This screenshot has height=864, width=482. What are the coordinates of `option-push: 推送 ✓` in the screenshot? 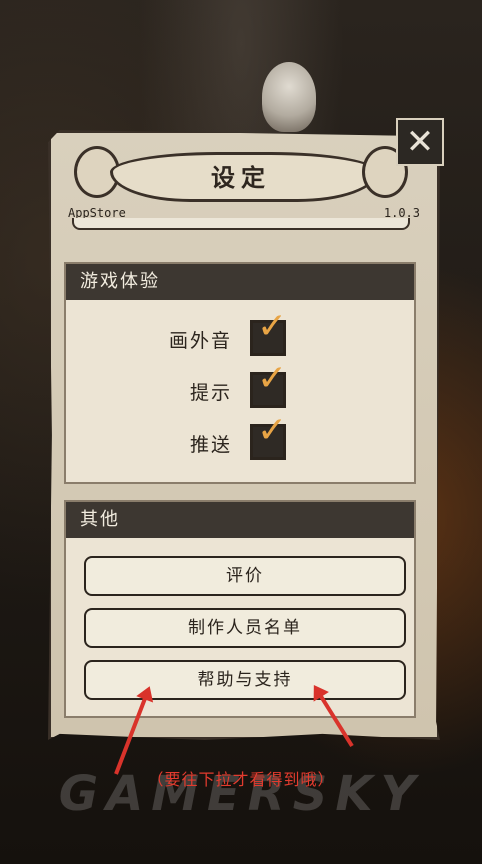 It's located at (240, 438).